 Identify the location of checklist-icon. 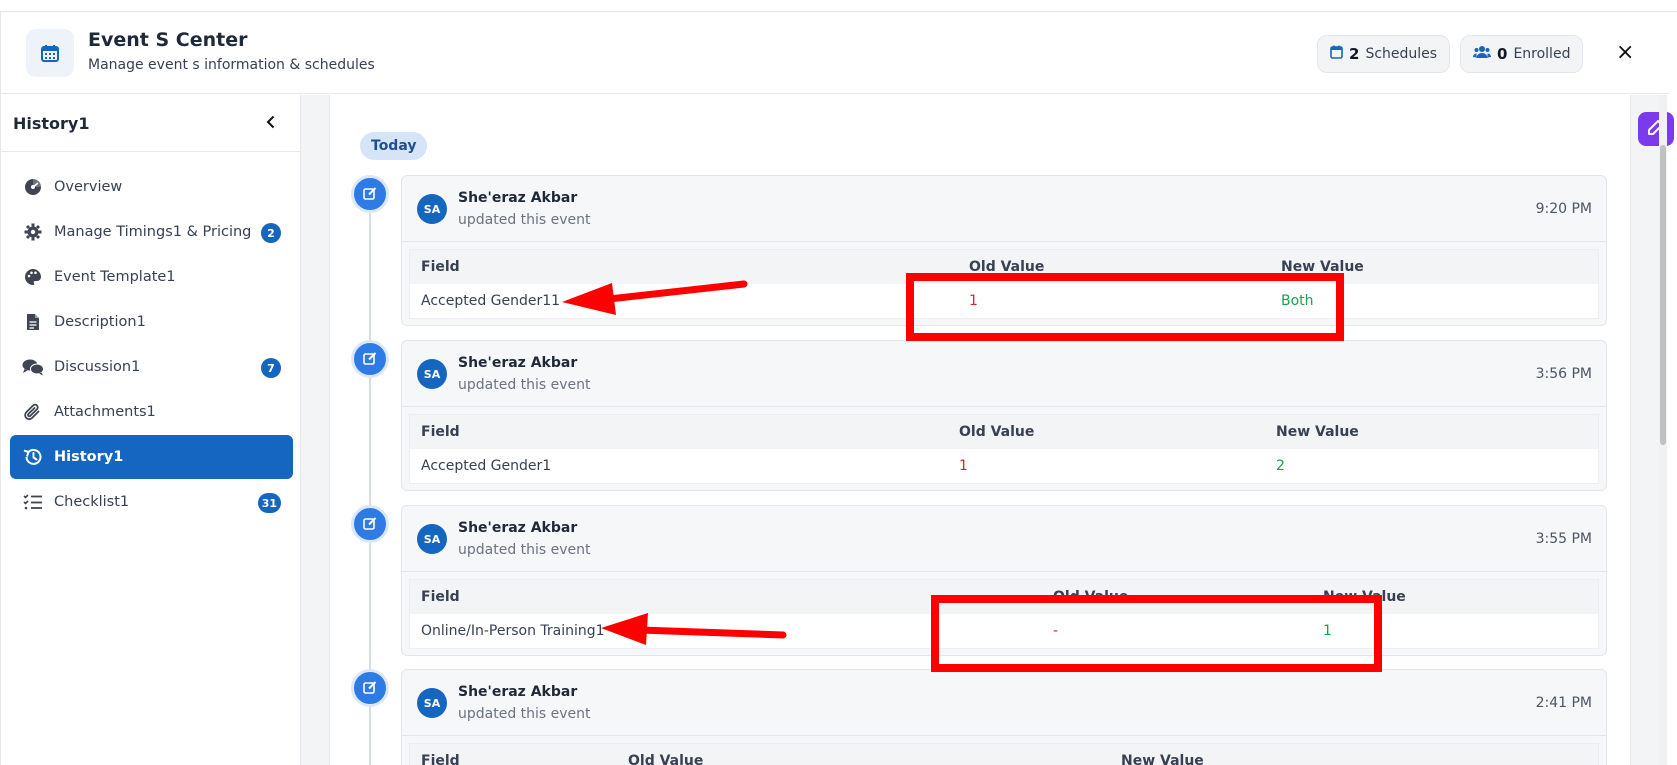
(33, 502).